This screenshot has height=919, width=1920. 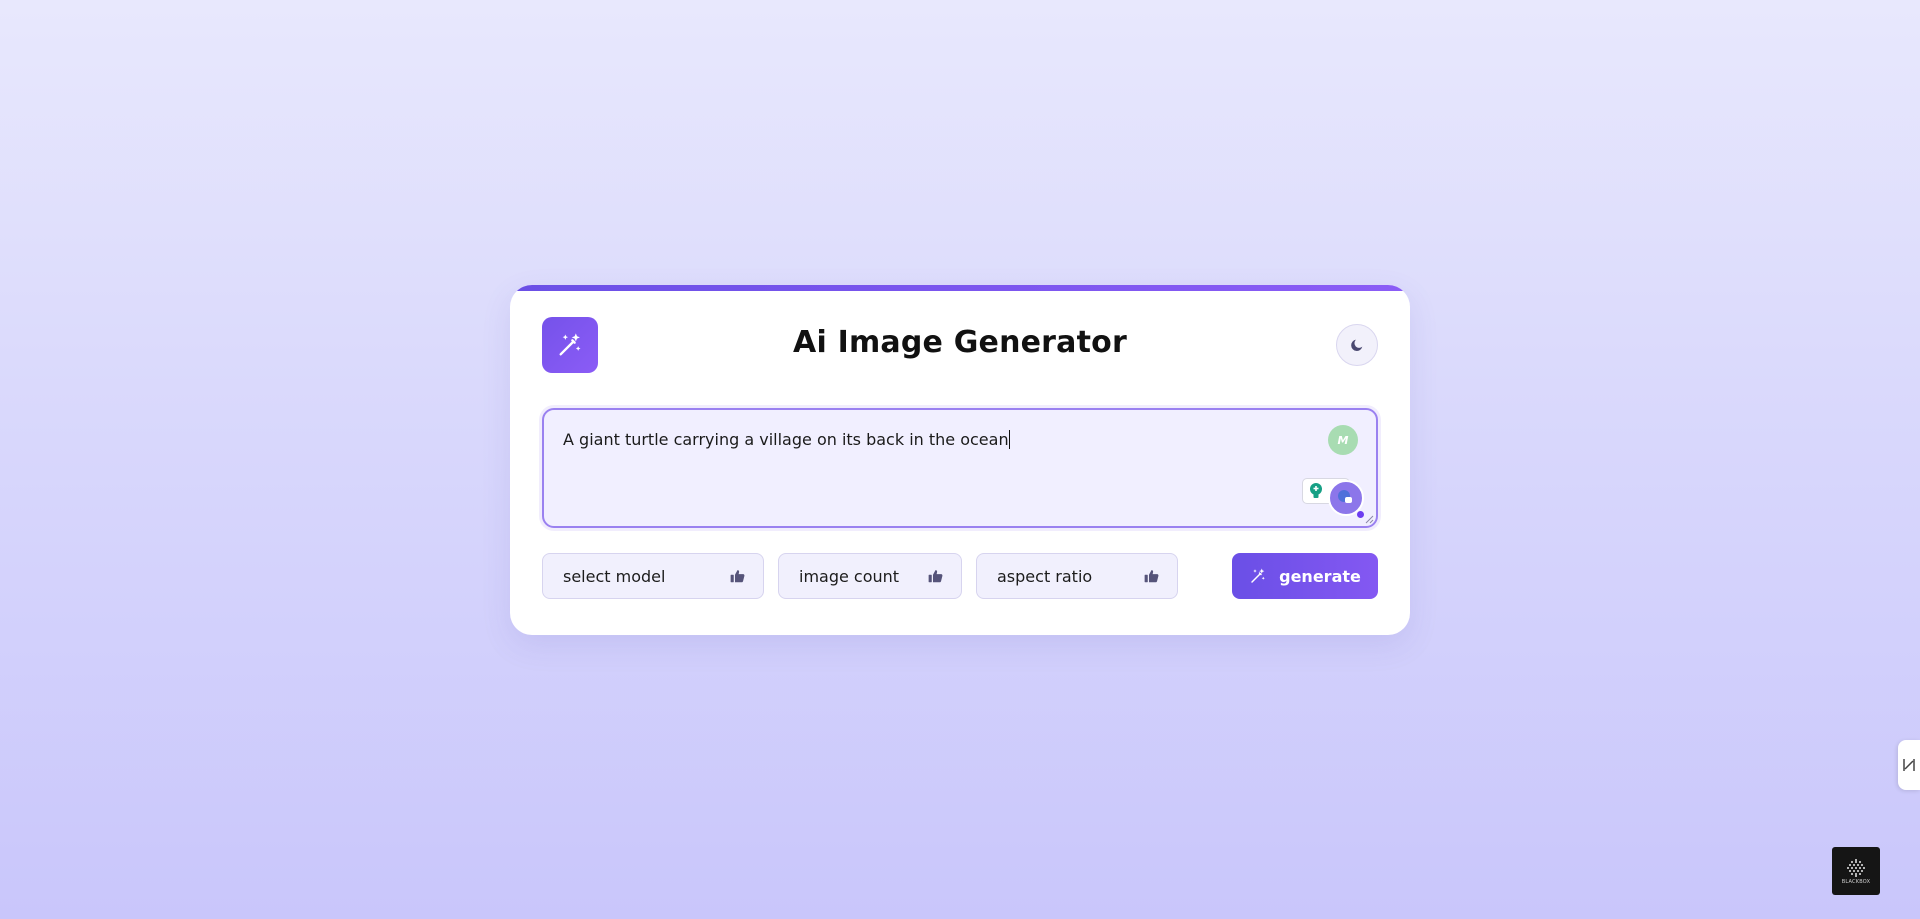 What do you see at coordinates (1856, 881) in the screenshot?
I see `blackbox-label: BLACKBOX` at bounding box center [1856, 881].